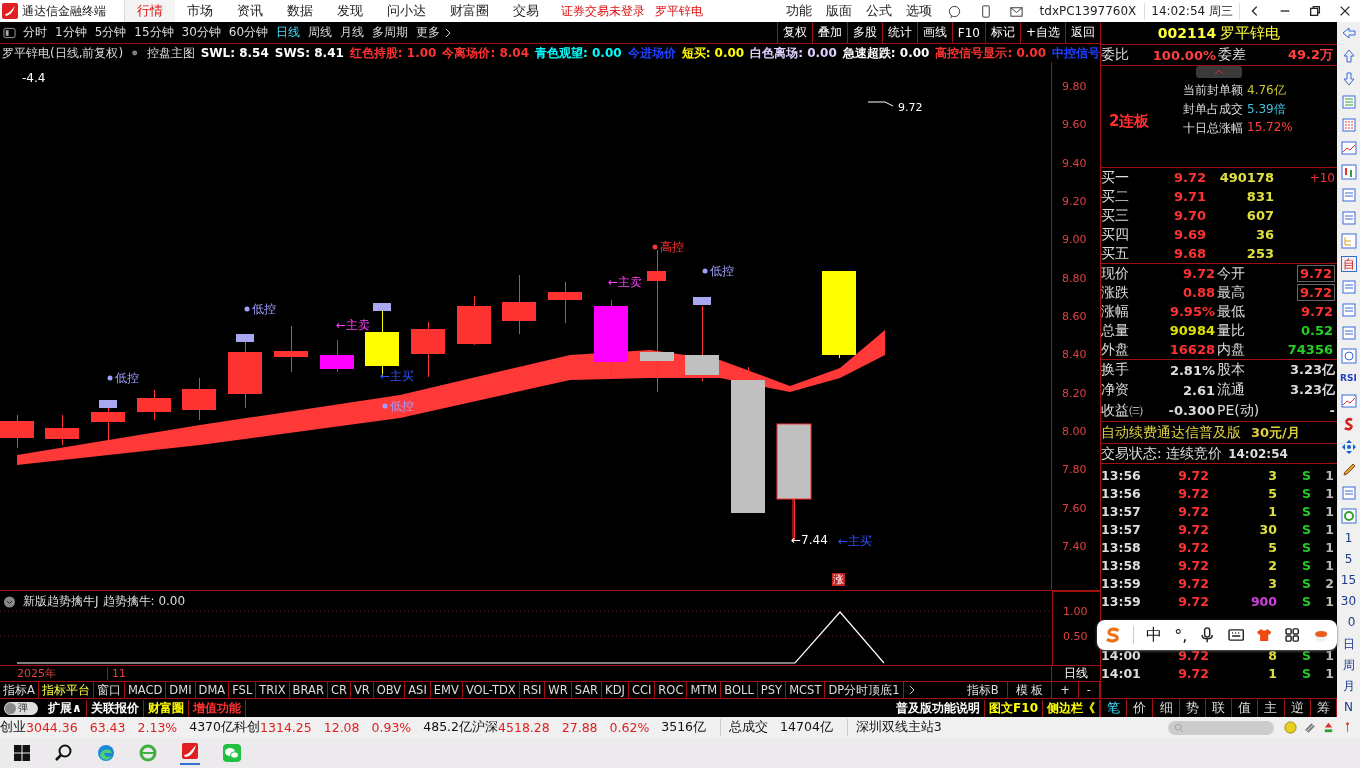 The width and height of the screenshot is (1360, 768). Describe the element at coordinates (300, 11) in the screenshot. I see `menu-tab: 数据` at that location.